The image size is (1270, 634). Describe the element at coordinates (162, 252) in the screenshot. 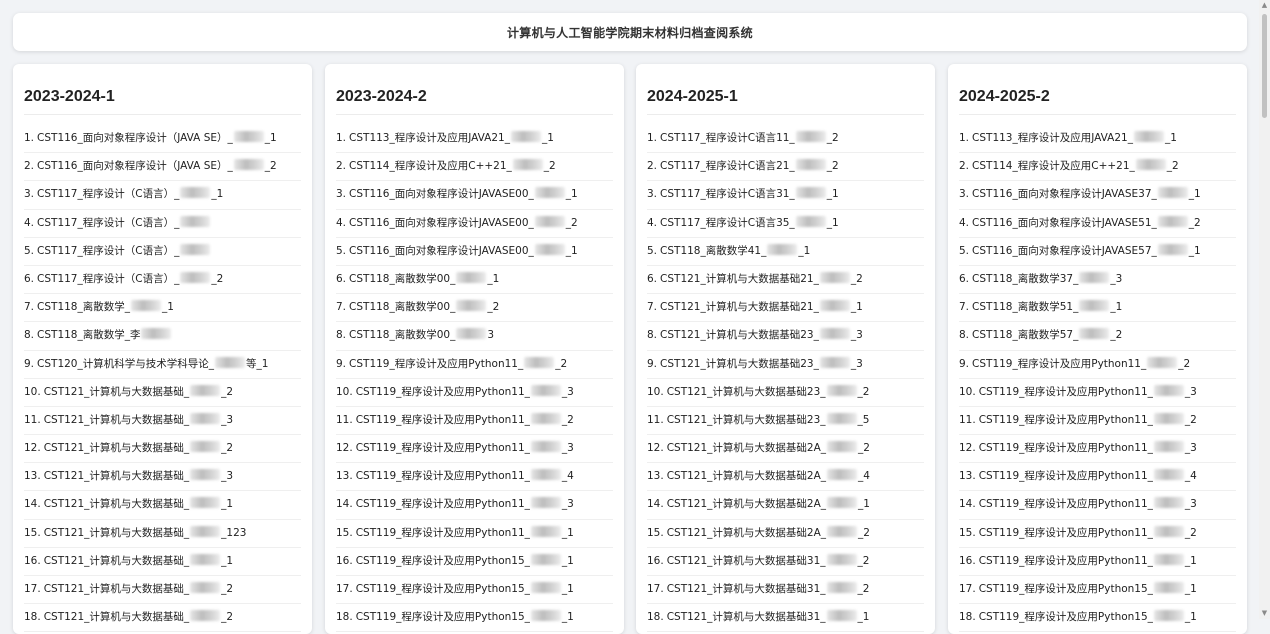

I see `course-link: 5. CST117_程序设计（C语言）_` at that location.